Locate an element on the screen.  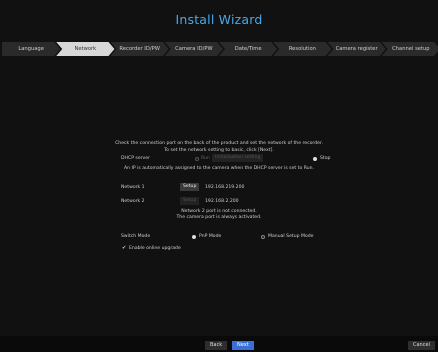
step-recorder-id-pw: Recorder ID/PW is located at coordinates (140, 49).